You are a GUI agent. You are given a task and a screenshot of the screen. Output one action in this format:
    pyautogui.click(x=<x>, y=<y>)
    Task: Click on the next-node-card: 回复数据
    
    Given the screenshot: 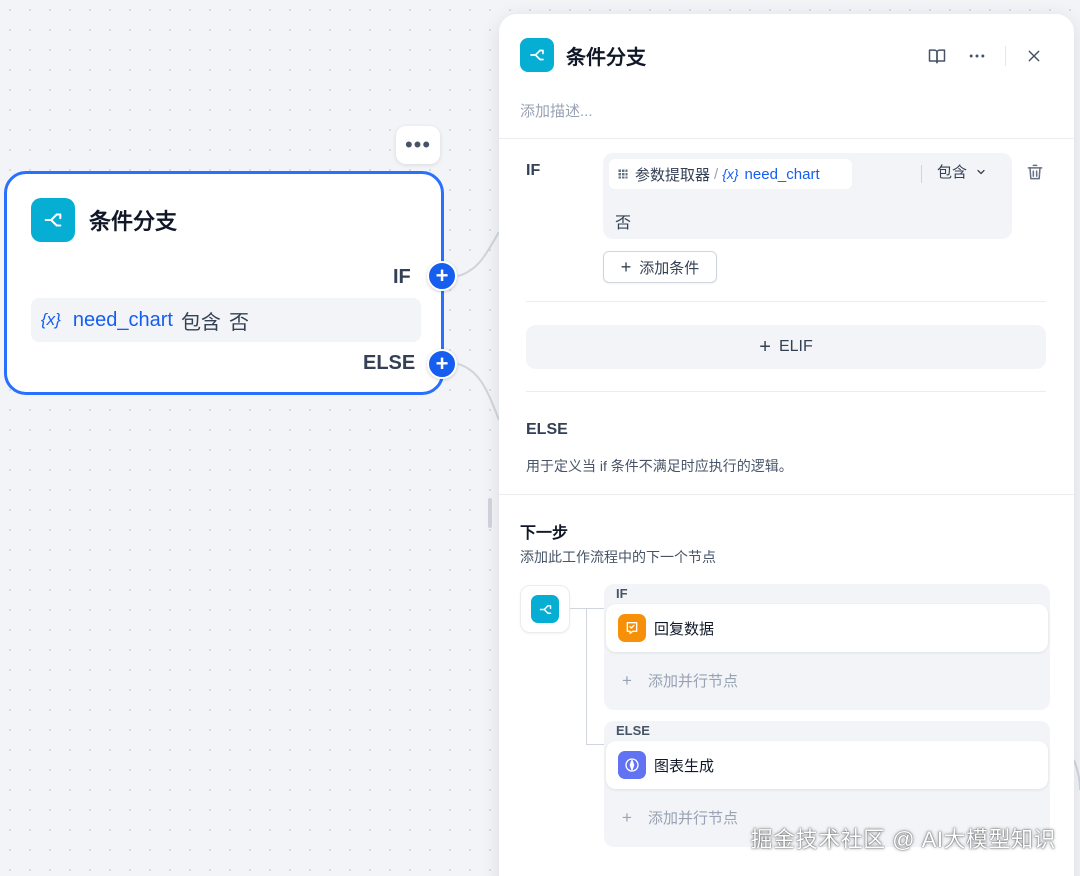 What is the action you would take?
    pyautogui.click(x=827, y=628)
    